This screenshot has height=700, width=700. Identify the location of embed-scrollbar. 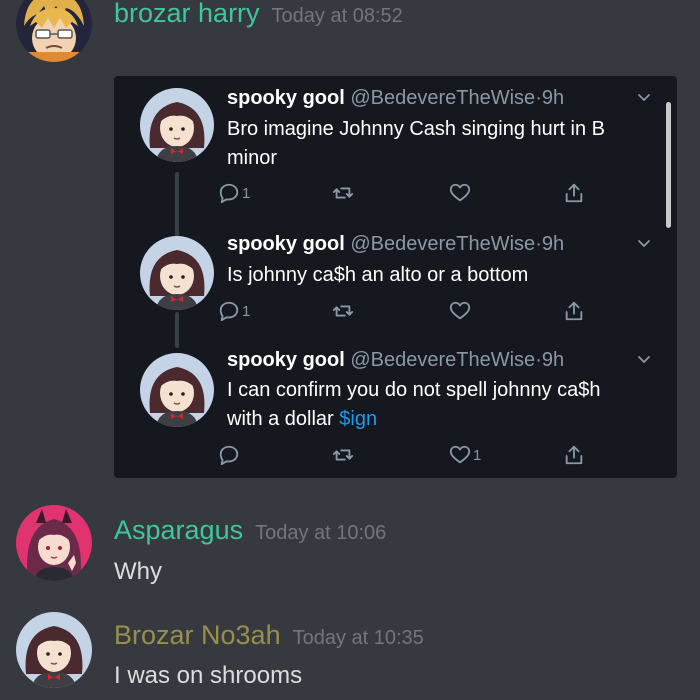
(668, 165).